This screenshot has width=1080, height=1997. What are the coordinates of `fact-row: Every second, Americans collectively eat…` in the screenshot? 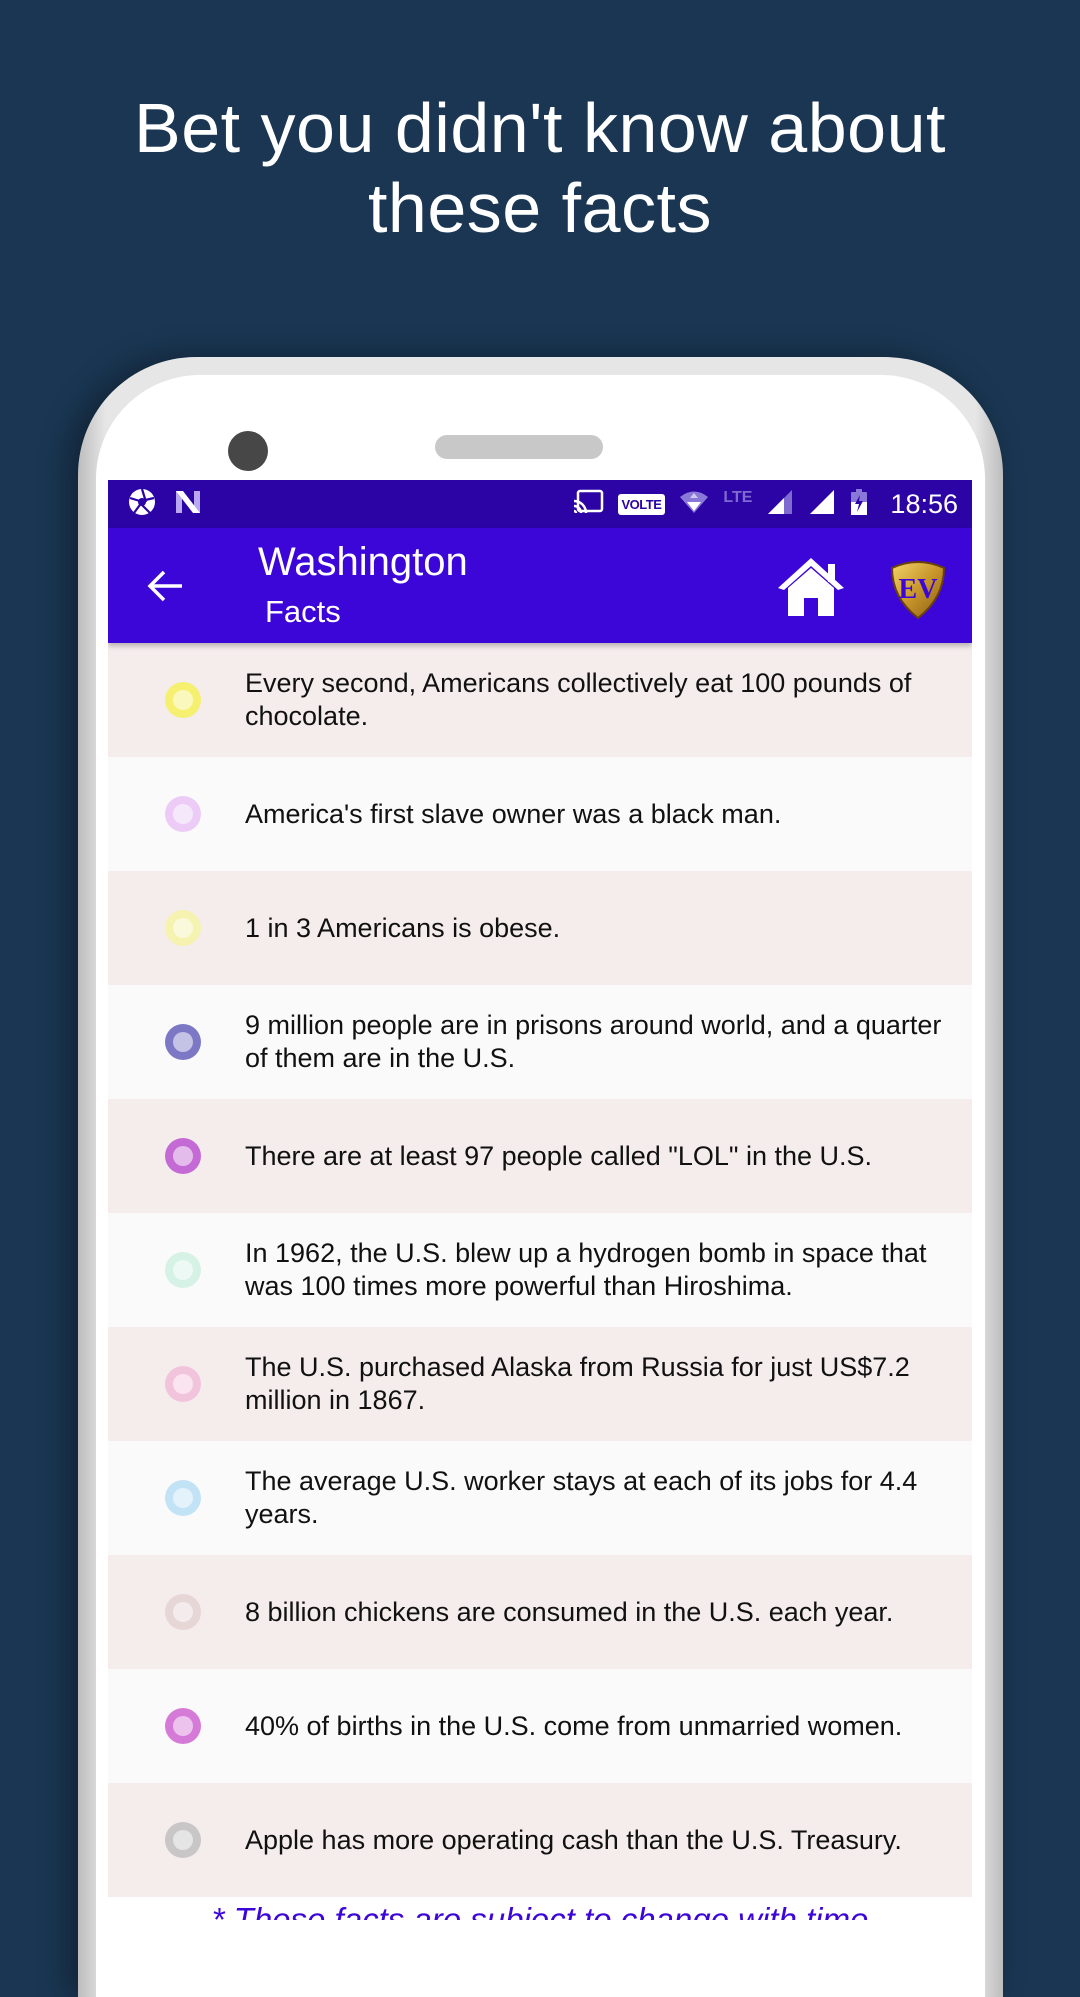 It's located at (540, 700).